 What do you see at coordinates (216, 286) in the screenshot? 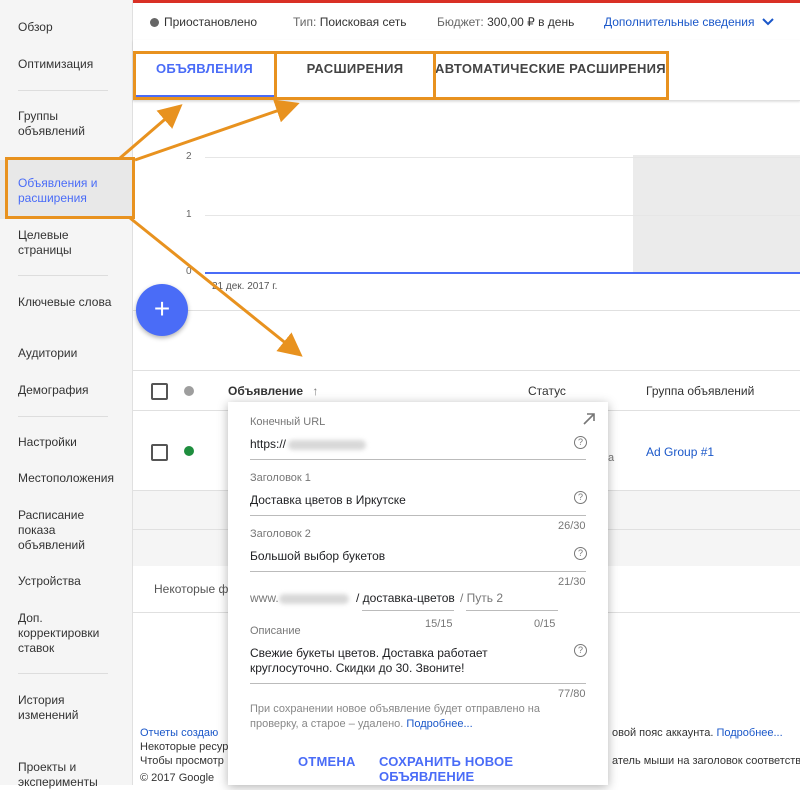
I see `arrow-to-ad-table` at bounding box center [216, 286].